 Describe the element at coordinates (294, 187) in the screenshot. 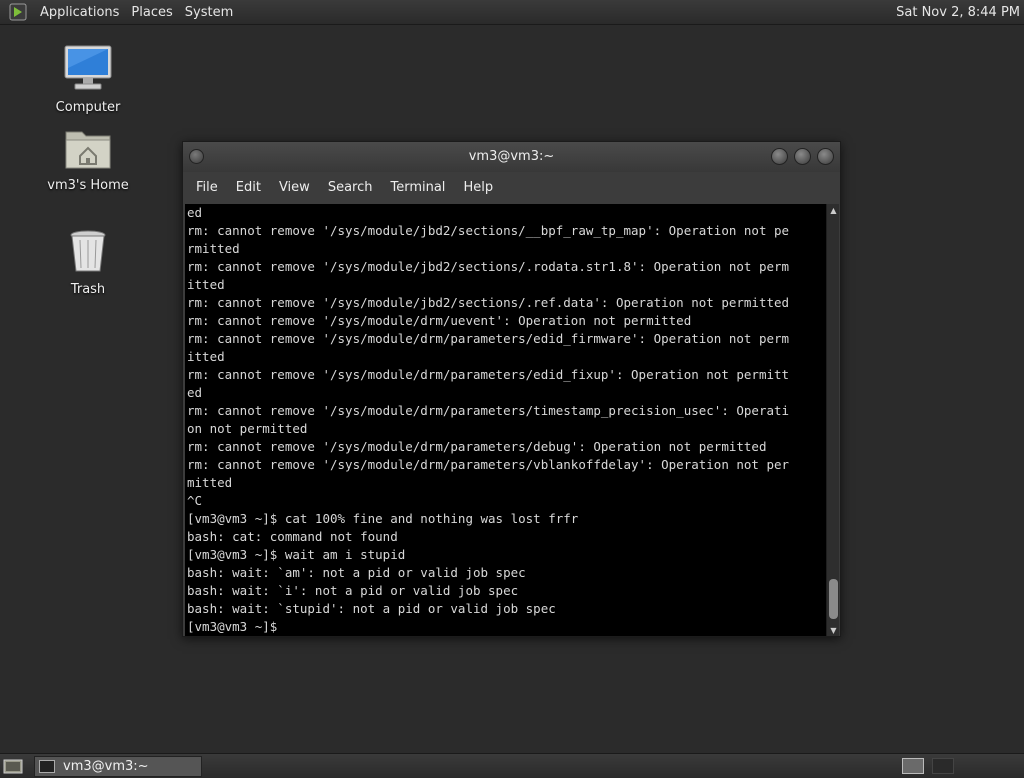

I see `menu-view: View` at that location.